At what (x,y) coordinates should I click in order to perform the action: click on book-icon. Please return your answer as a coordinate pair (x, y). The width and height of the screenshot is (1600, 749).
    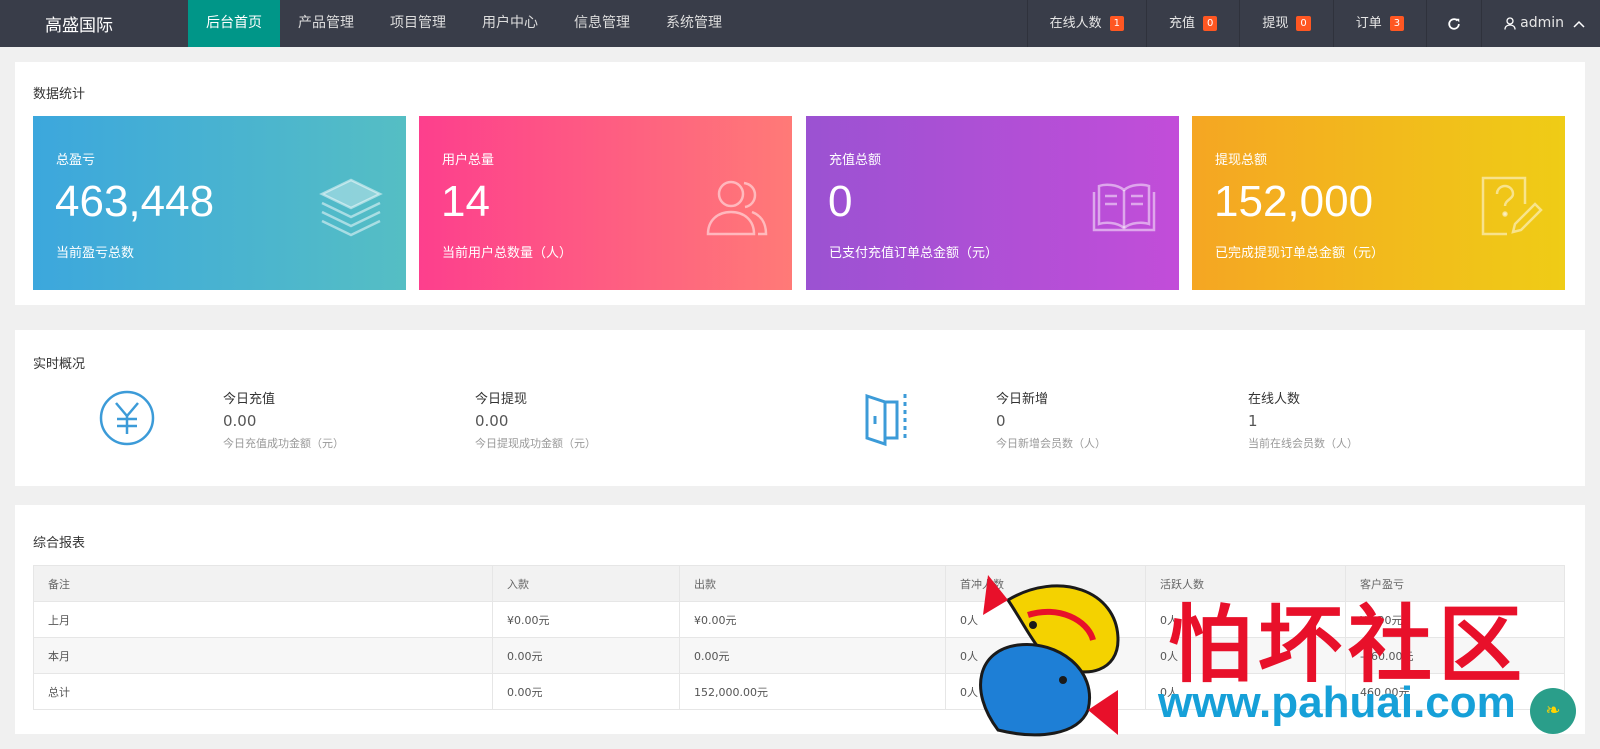
    Looking at the image, I should click on (1124, 207).